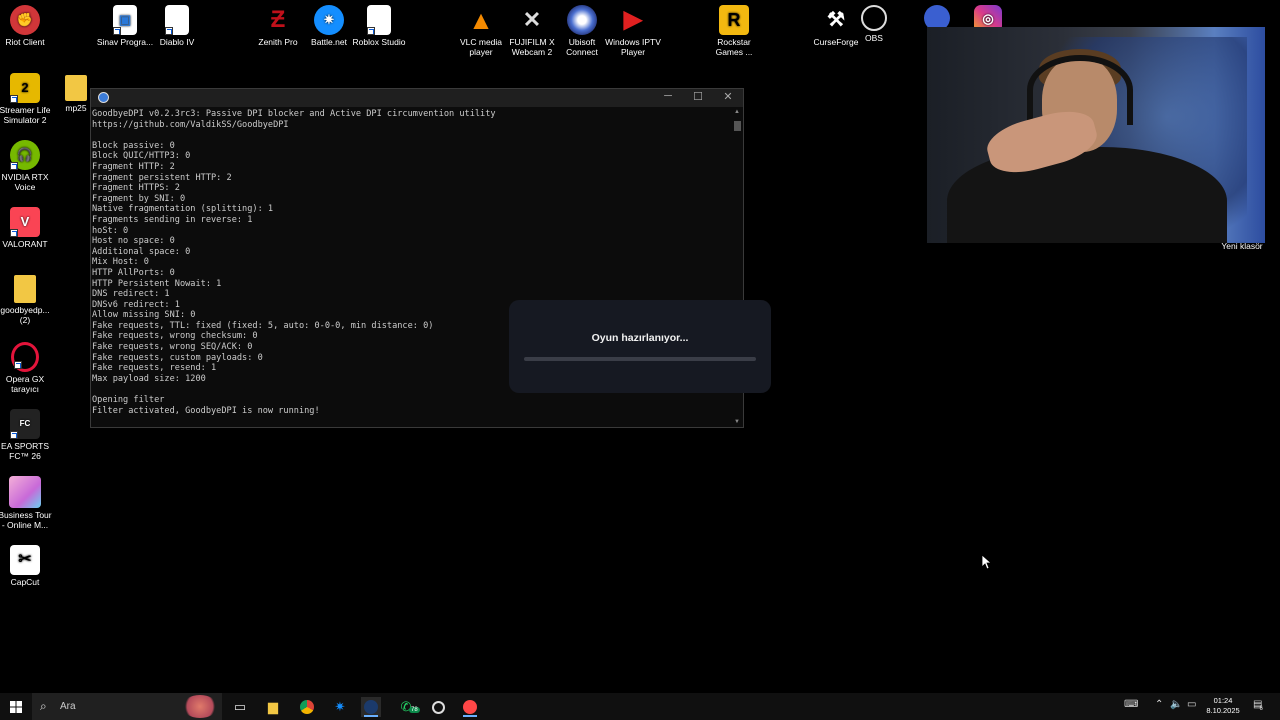  I want to click on tray-overflow-chevron-icon: ⌃, so click(1159, 704).